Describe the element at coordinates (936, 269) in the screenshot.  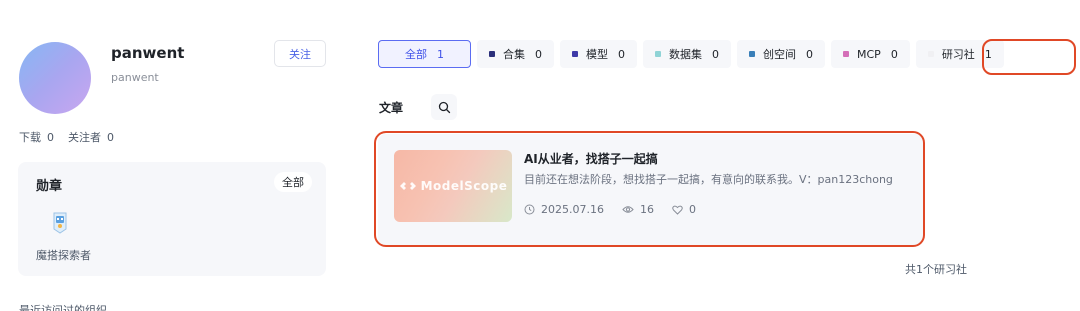
I see `total-count-label: 共1个研习社` at that location.